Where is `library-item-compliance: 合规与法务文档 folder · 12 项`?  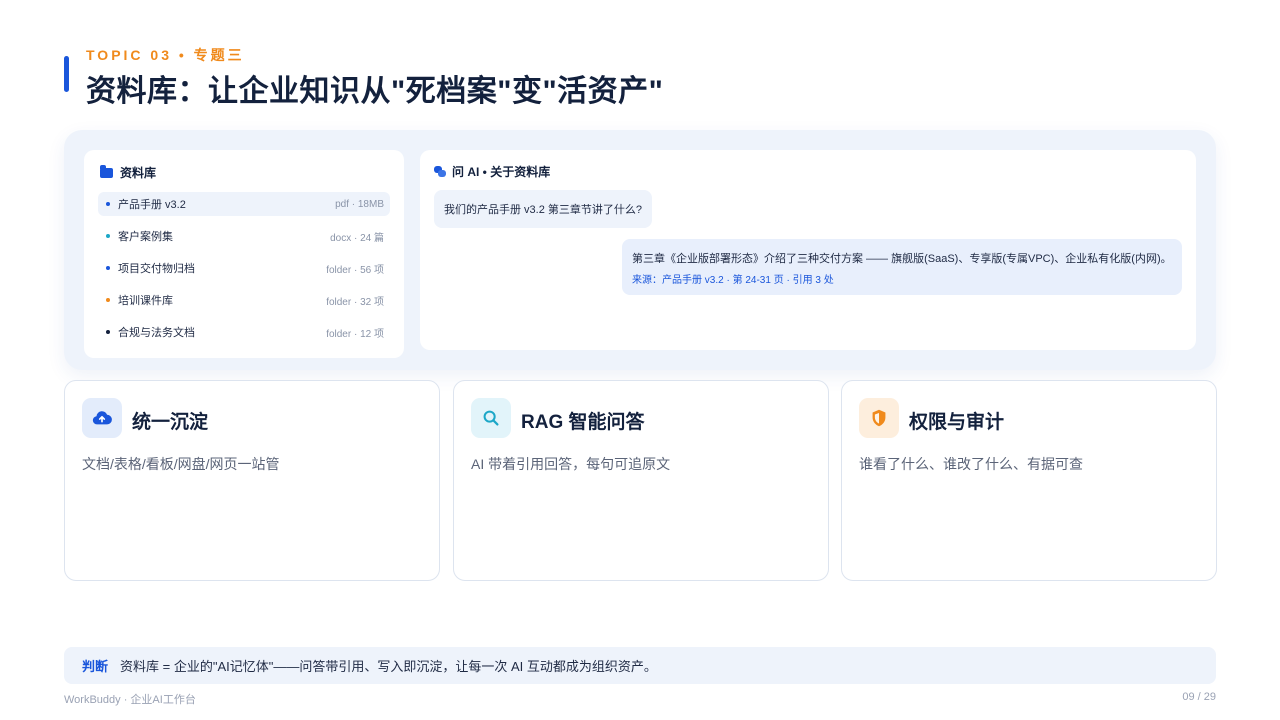 library-item-compliance: 合规与法务文档 folder · 12 项 is located at coordinates (244, 332).